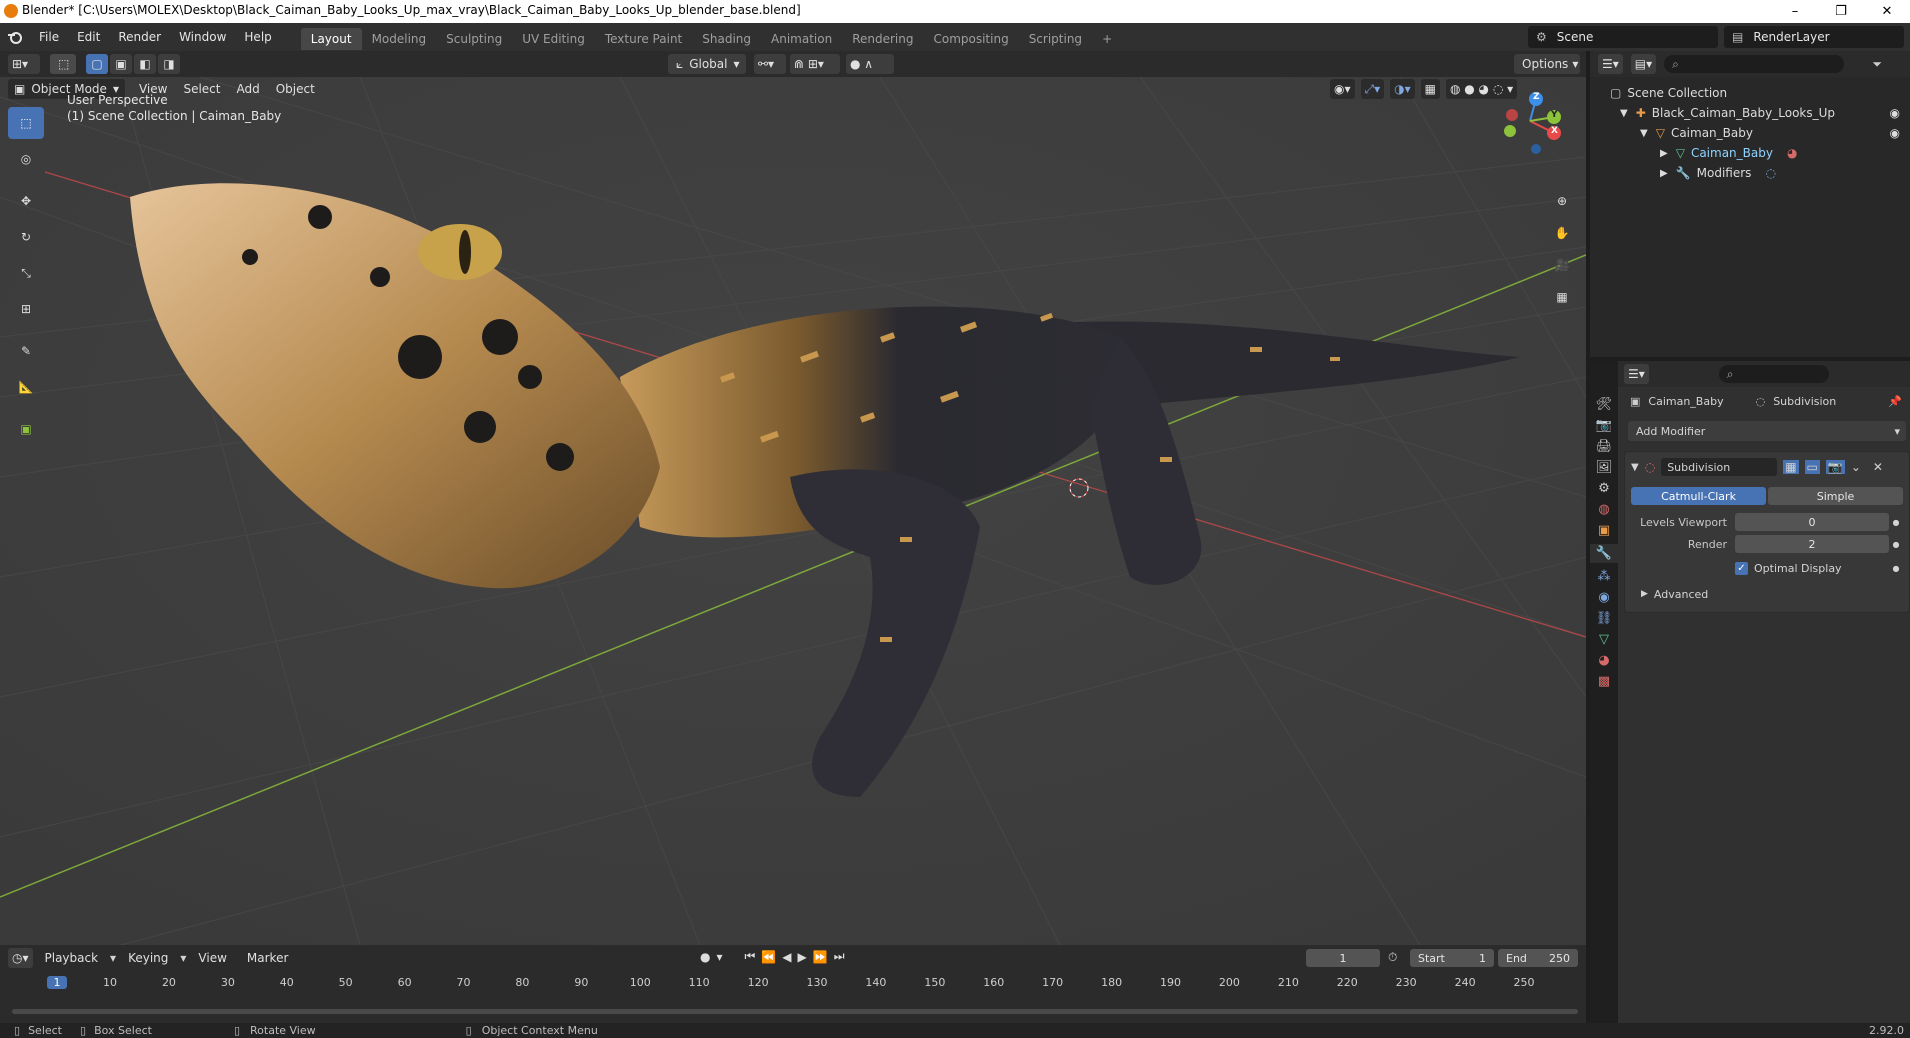 The height and width of the screenshot is (1038, 1910). What do you see at coordinates (1603, 509) in the screenshot?
I see `world-tab-icon: ◍` at bounding box center [1603, 509].